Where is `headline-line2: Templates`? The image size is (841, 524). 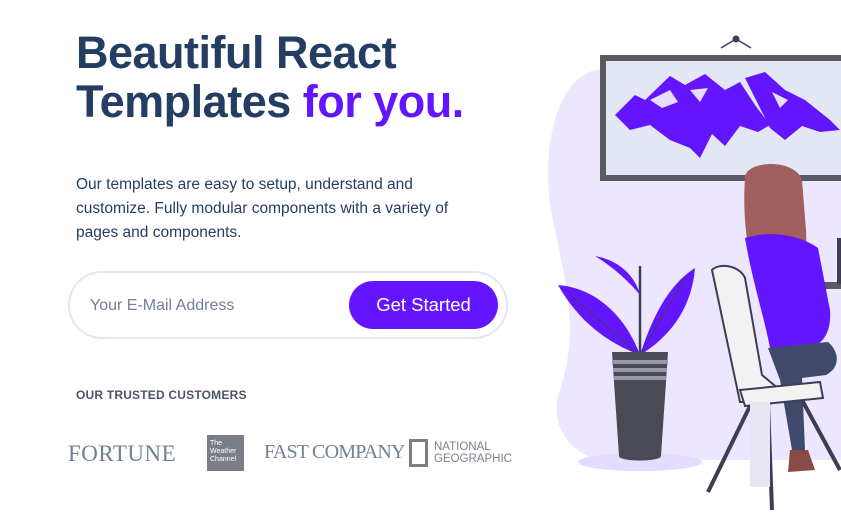
headline-line2: Templates is located at coordinates (189, 101).